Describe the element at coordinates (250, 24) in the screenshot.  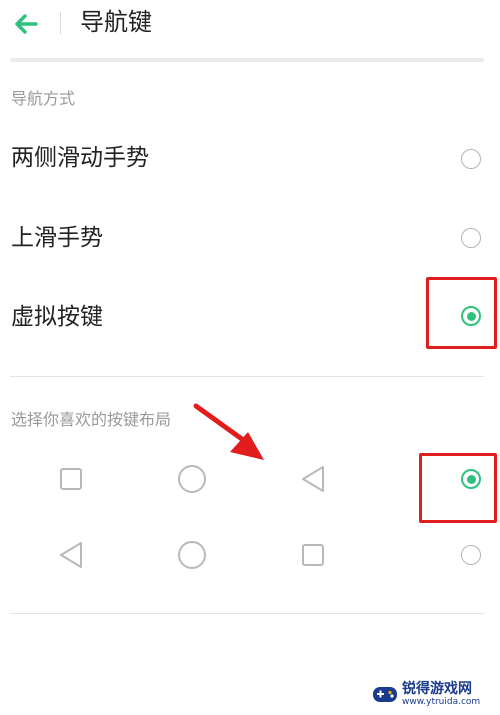
I see `app-header: 导航键` at that location.